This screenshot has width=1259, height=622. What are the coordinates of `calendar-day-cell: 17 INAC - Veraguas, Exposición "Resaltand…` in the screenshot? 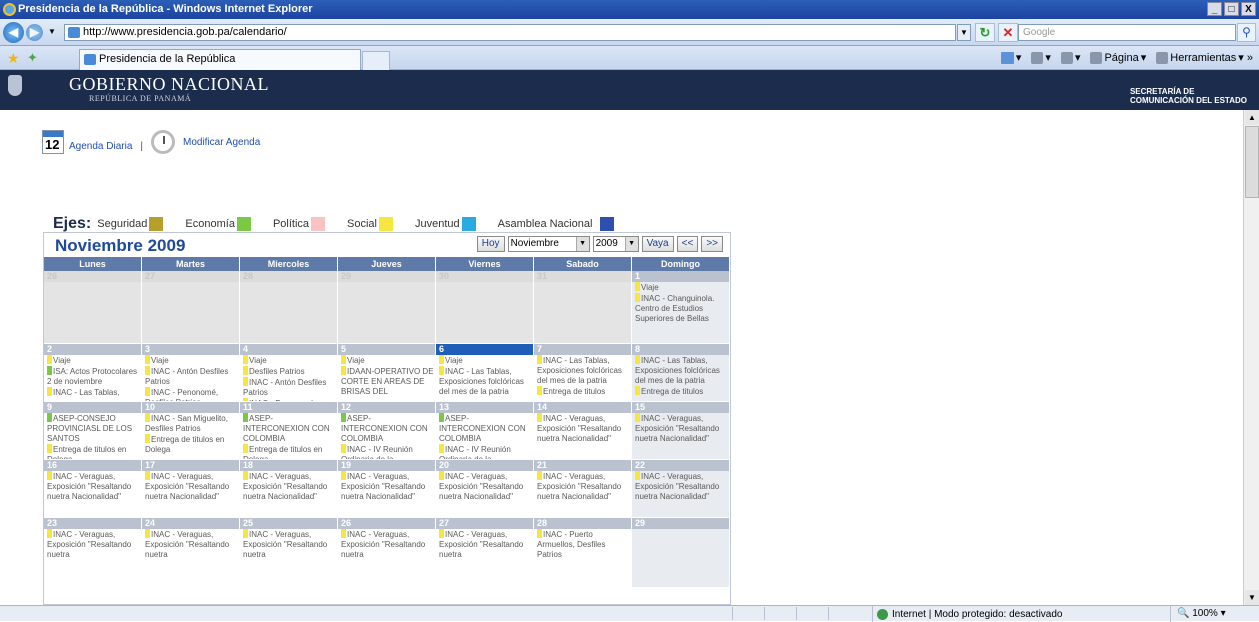 It's located at (191, 489).